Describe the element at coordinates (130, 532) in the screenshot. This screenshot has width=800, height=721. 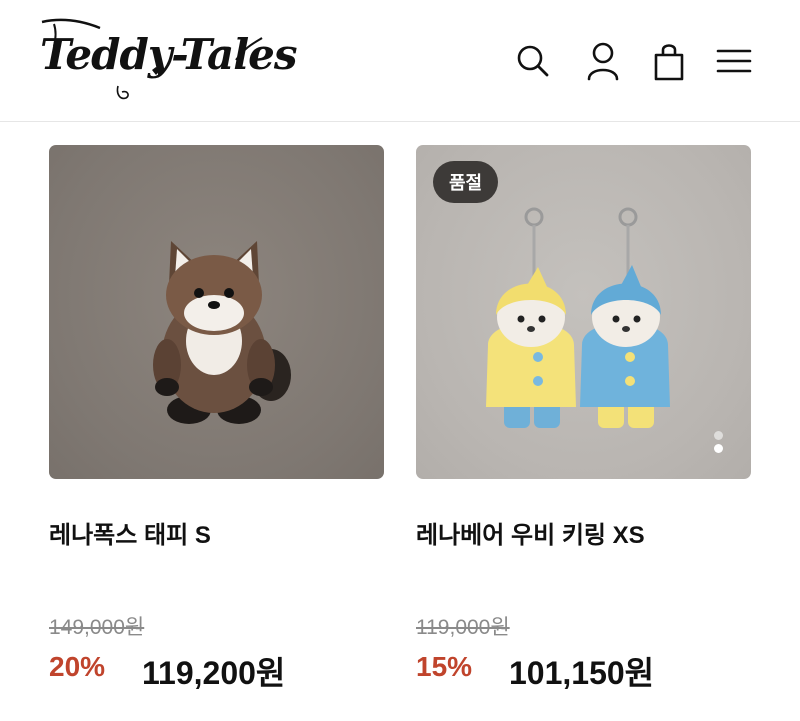
I see `product-name: 레나폭스 태피 S` at that location.